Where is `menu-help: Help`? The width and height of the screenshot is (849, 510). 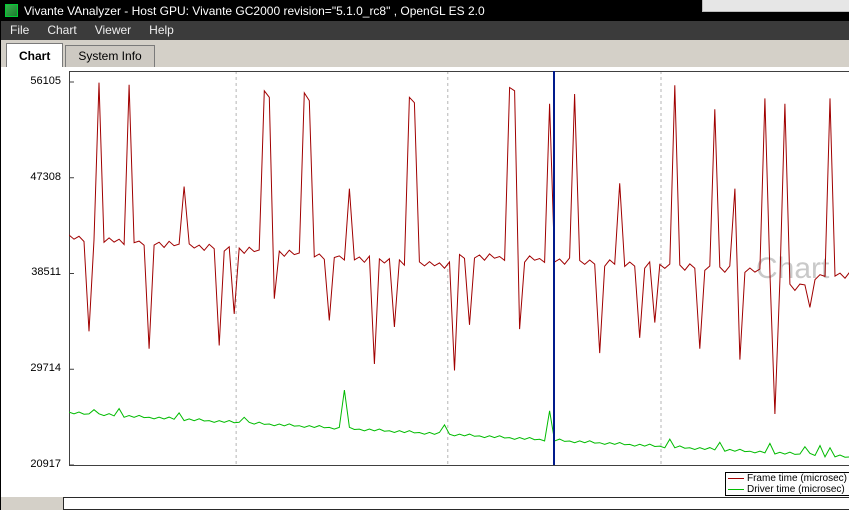 menu-help: Help is located at coordinates (161, 30).